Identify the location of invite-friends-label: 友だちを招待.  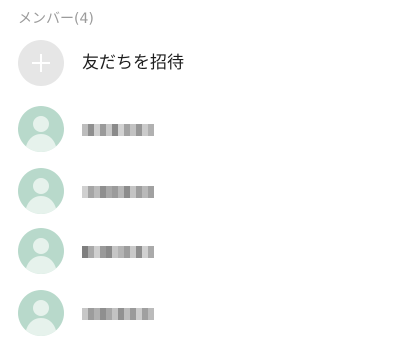
(133, 63).